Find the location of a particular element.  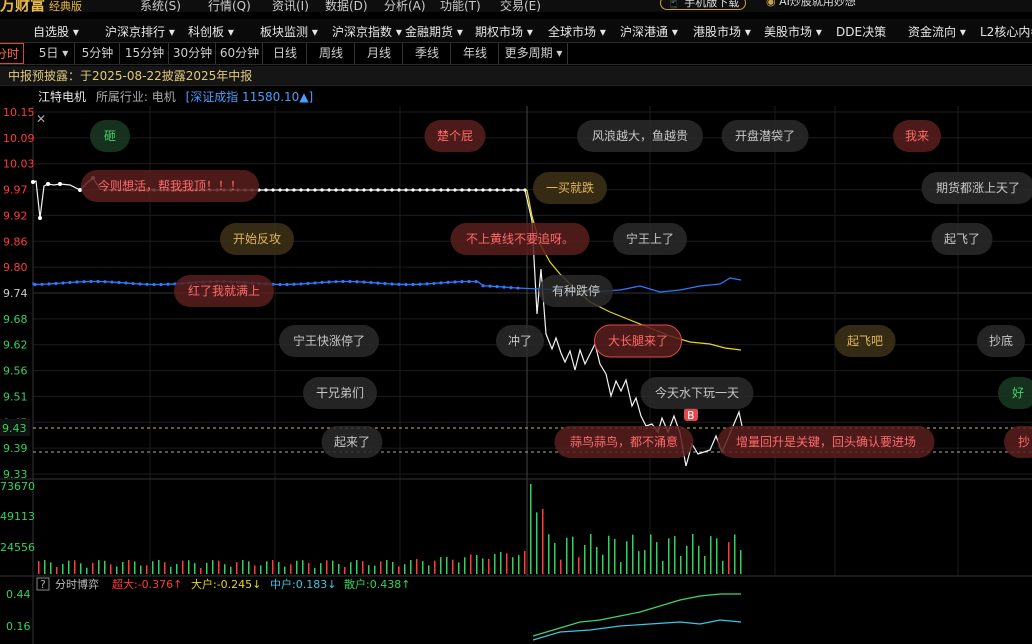

menu-data: 数据(D) is located at coordinates (346, 6).